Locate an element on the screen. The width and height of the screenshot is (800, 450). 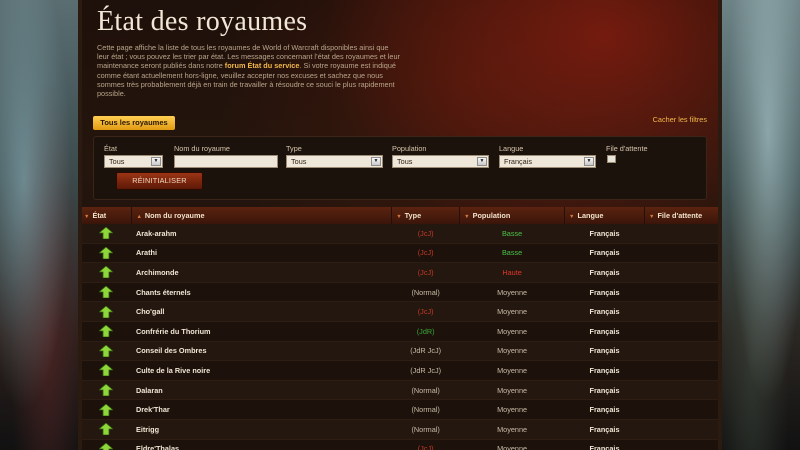
column-header-label: État is located at coordinates (99, 215).